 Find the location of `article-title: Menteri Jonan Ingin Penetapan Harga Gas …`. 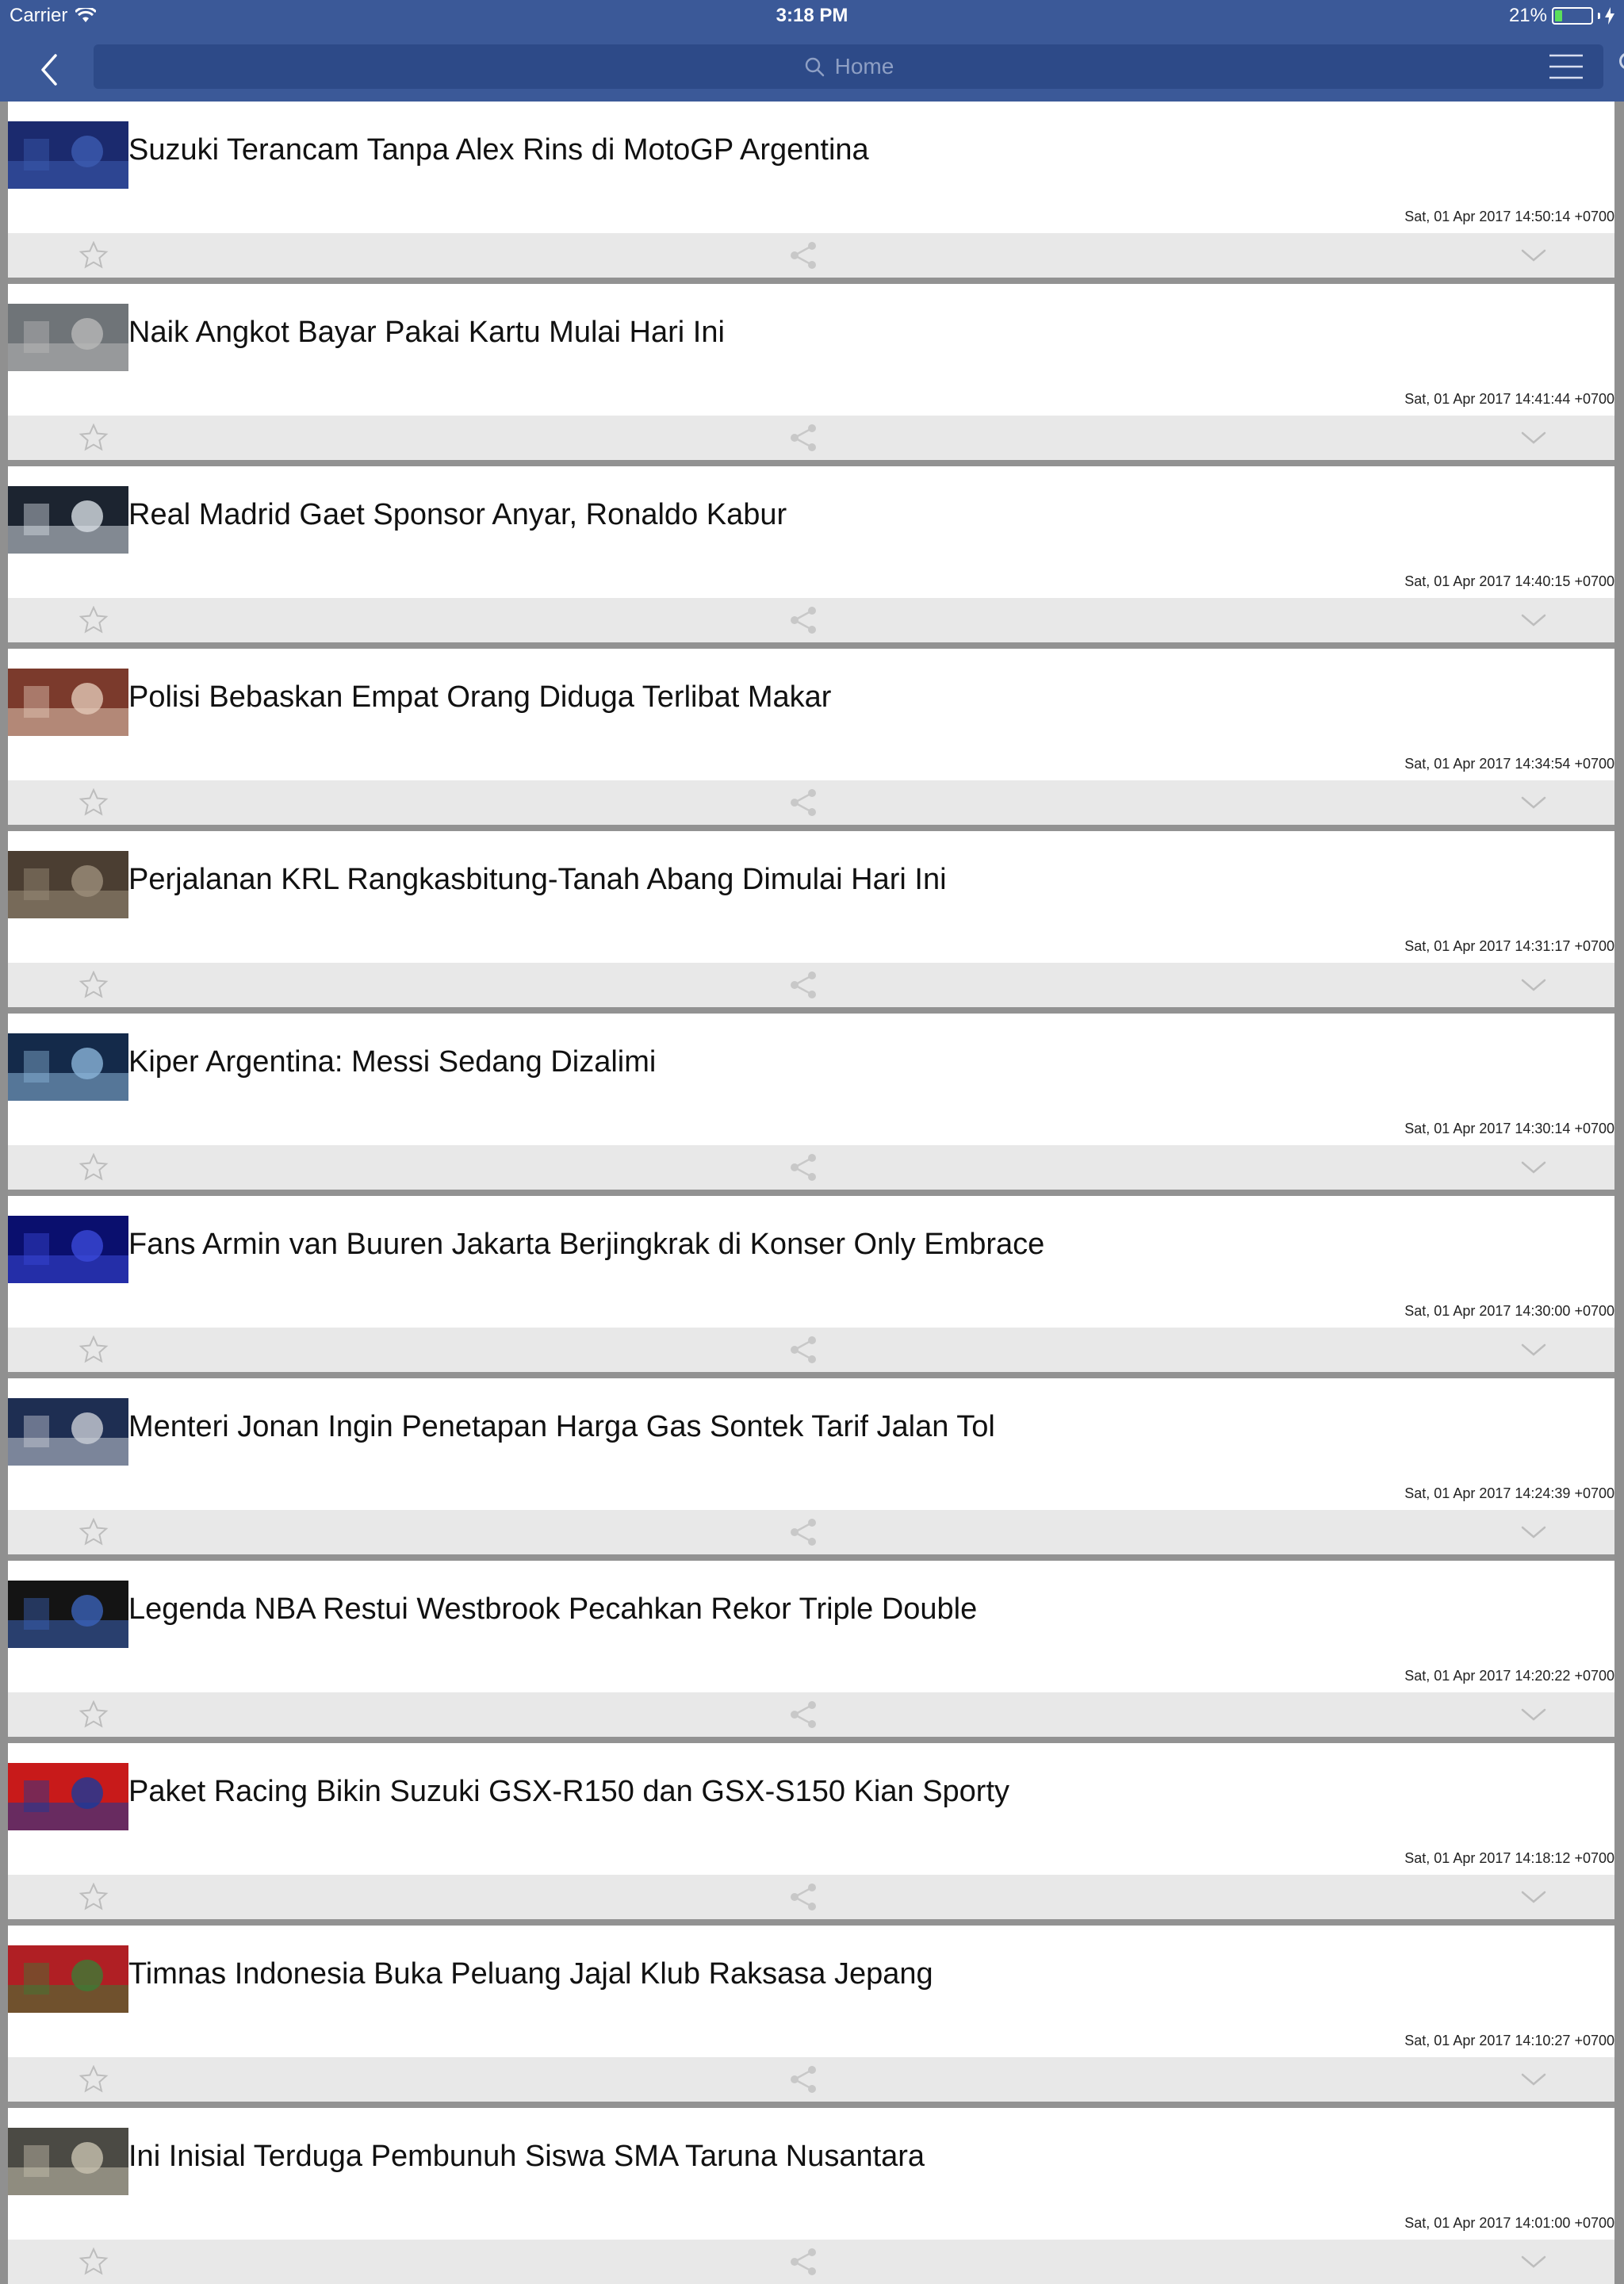

article-title: Menteri Jonan Ingin Penetapan Harga Gas … is located at coordinates (561, 1427).